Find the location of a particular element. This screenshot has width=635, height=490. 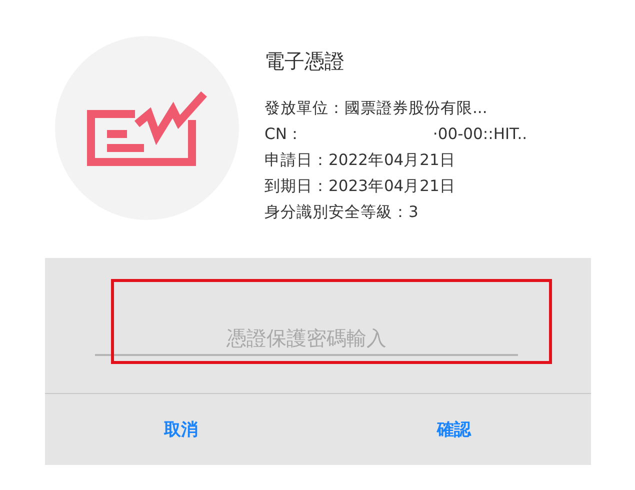

detail-line: 身分識別安全等級：3 is located at coordinates (342, 212).